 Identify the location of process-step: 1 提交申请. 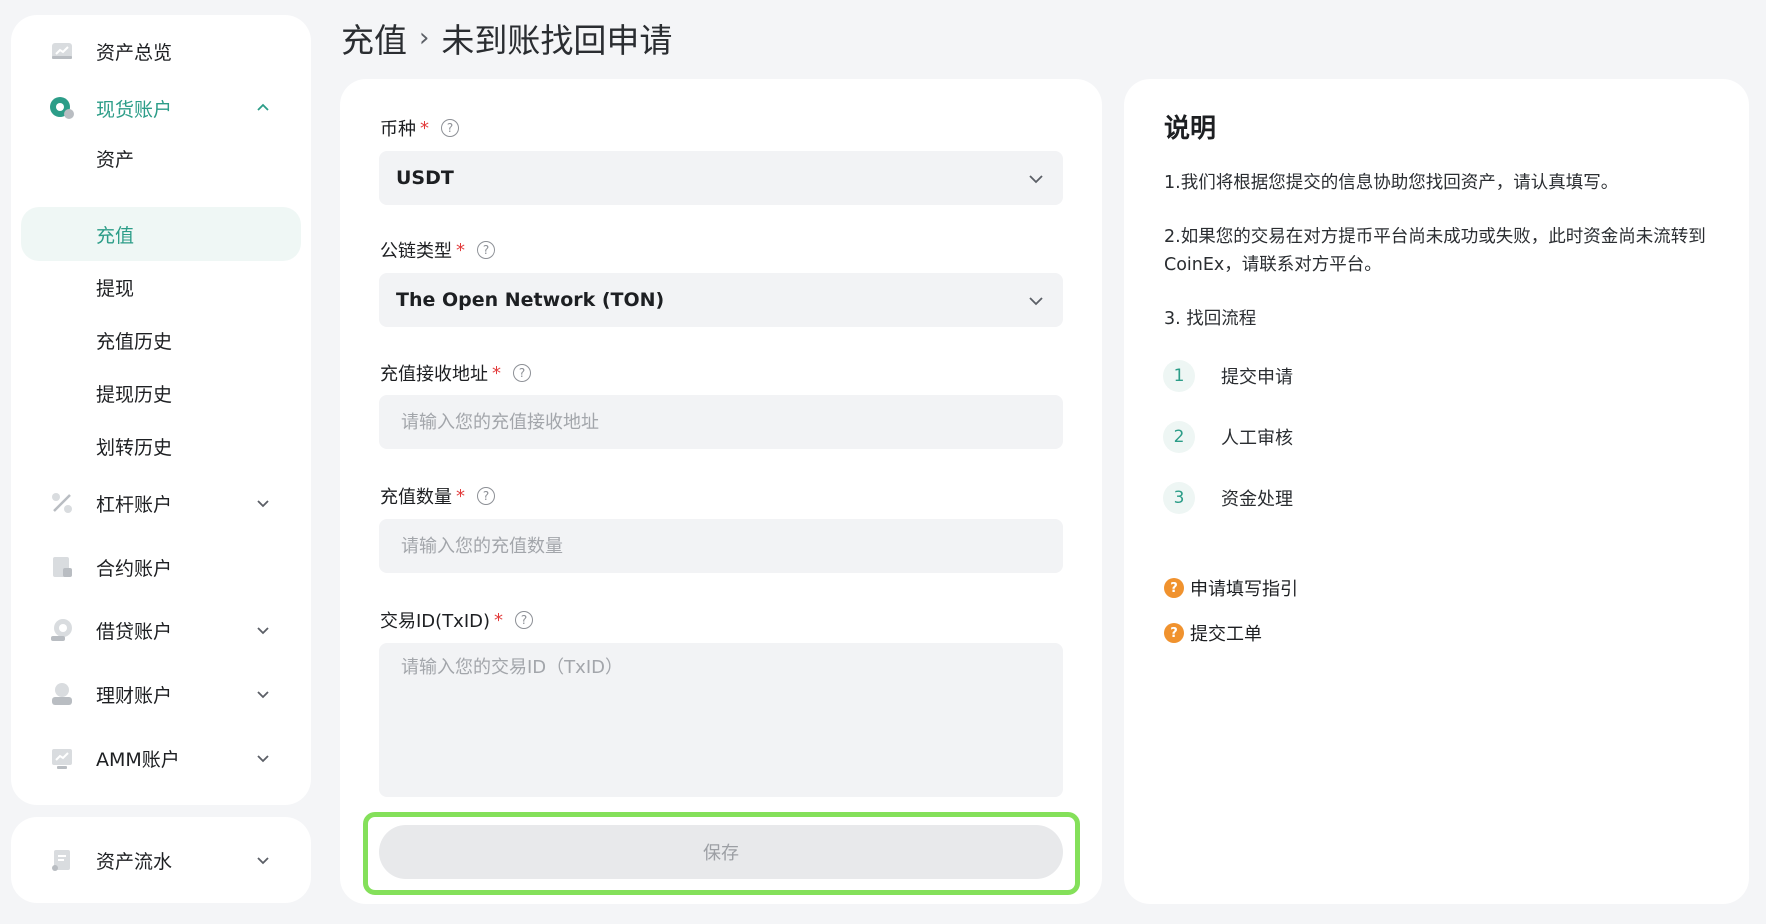
(1228, 376).